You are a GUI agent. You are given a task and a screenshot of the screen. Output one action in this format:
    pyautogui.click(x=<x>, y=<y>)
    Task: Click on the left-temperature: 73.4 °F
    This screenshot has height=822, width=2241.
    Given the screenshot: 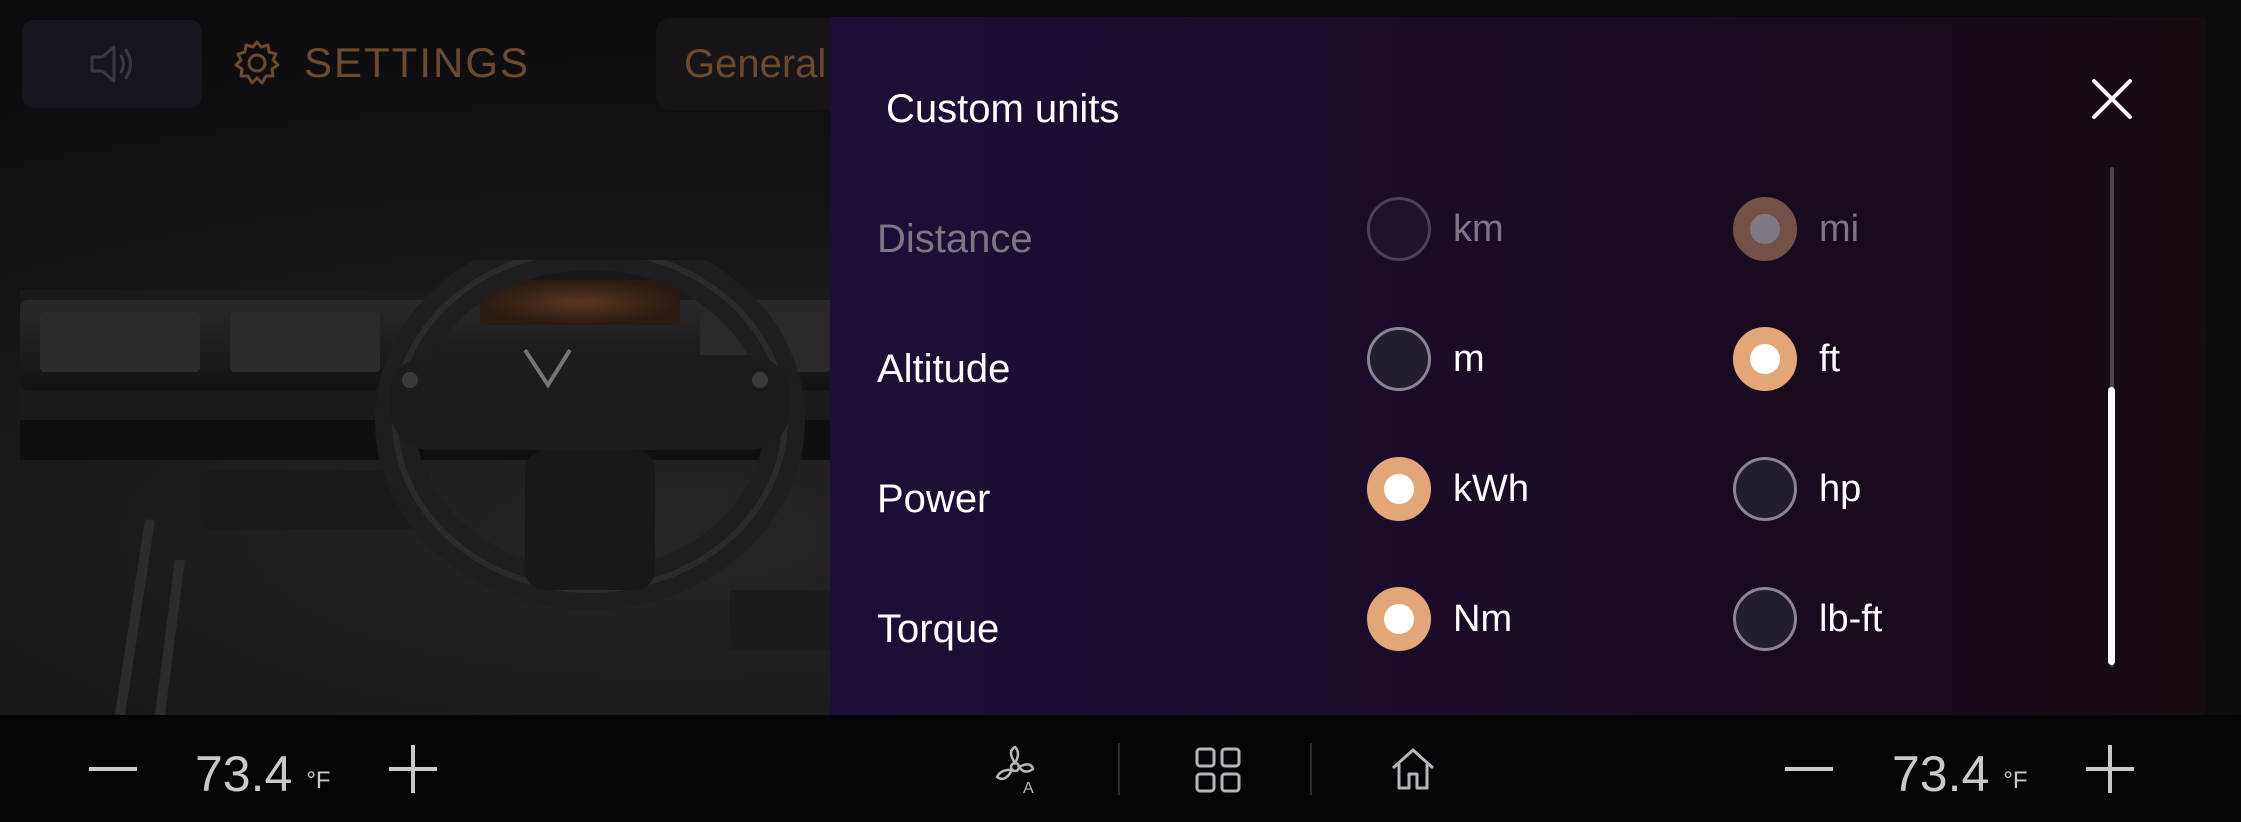 What is the action you would take?
    pyautogui.click(x=263, y=774)
    